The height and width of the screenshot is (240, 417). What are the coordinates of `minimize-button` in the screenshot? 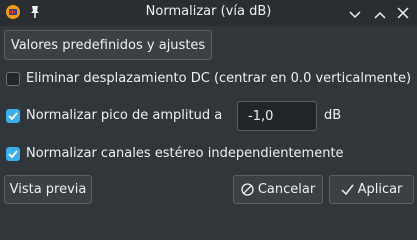 It's located at (355, 13).